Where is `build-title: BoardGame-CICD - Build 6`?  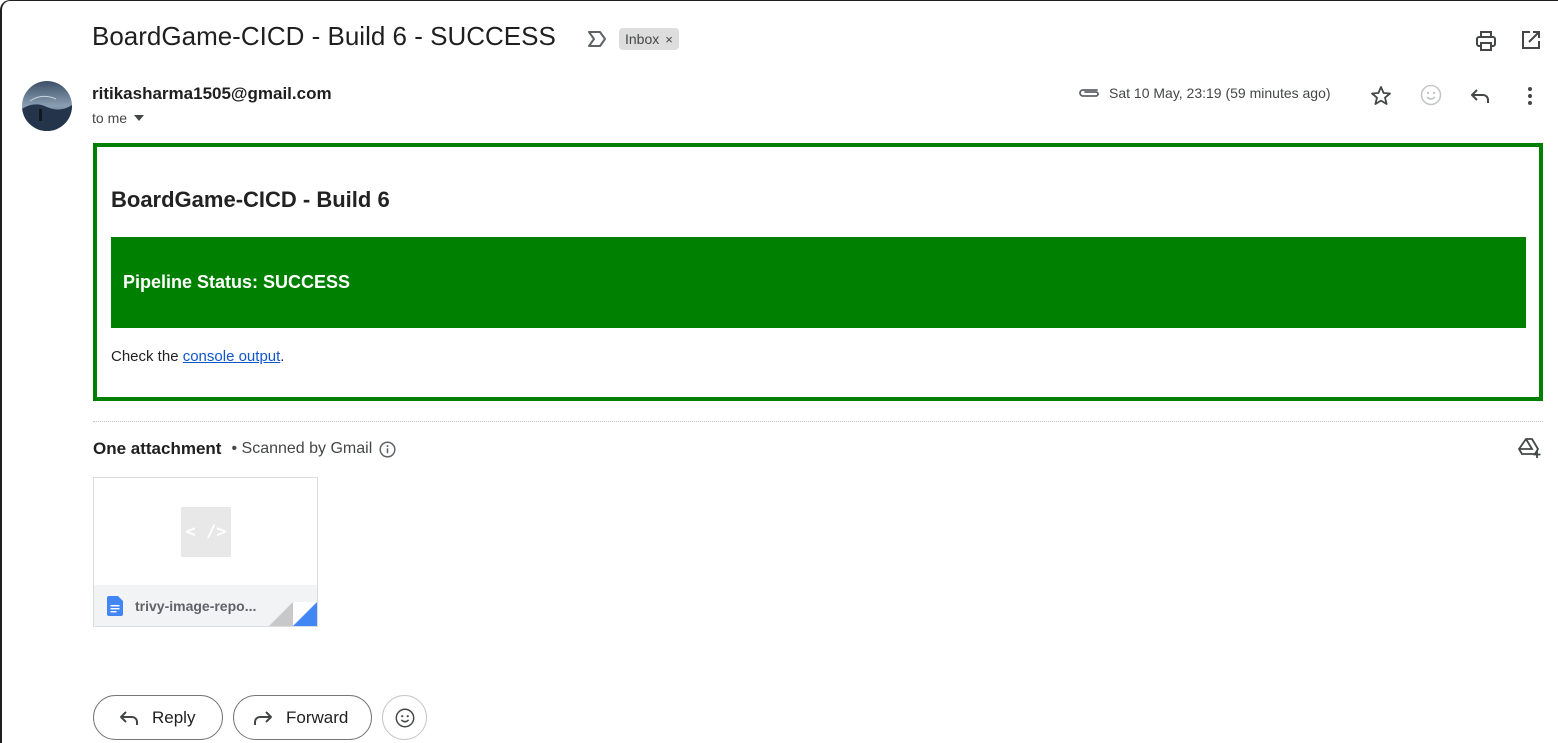 build-title: BoardGame-CICD - Build 6 is located at coordinates (250, 199).